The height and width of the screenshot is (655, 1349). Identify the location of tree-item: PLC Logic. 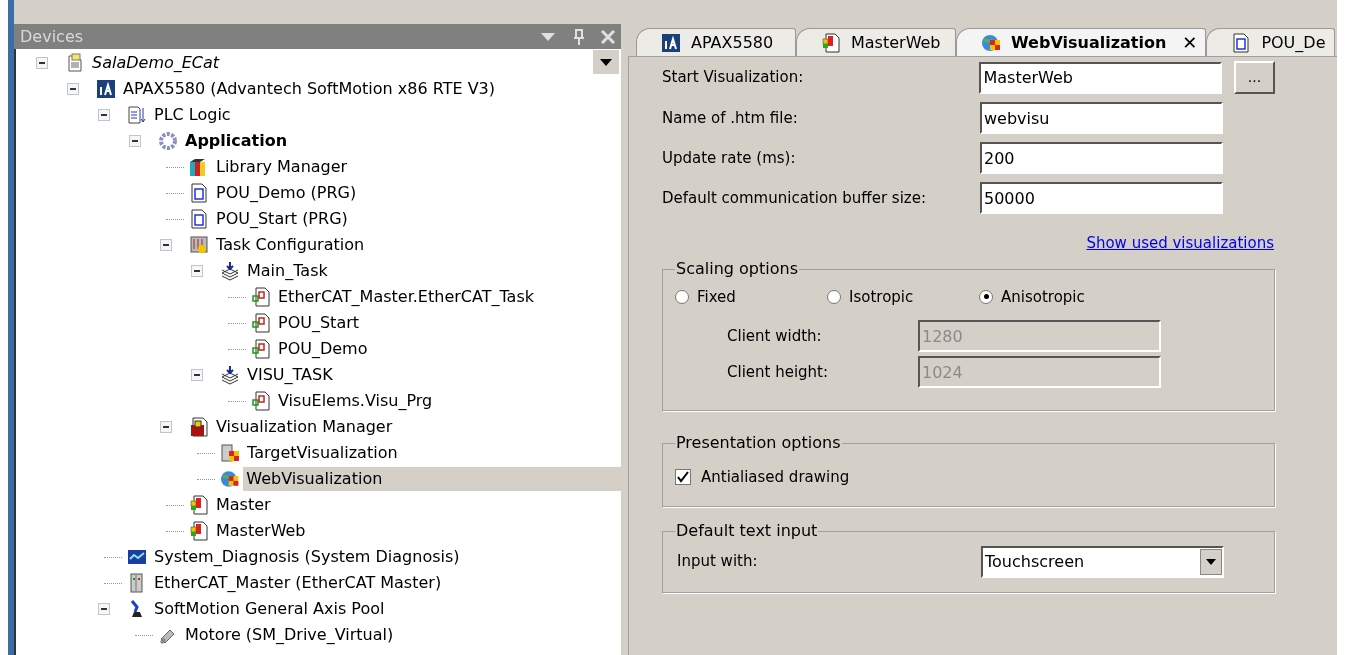
(192, 115).